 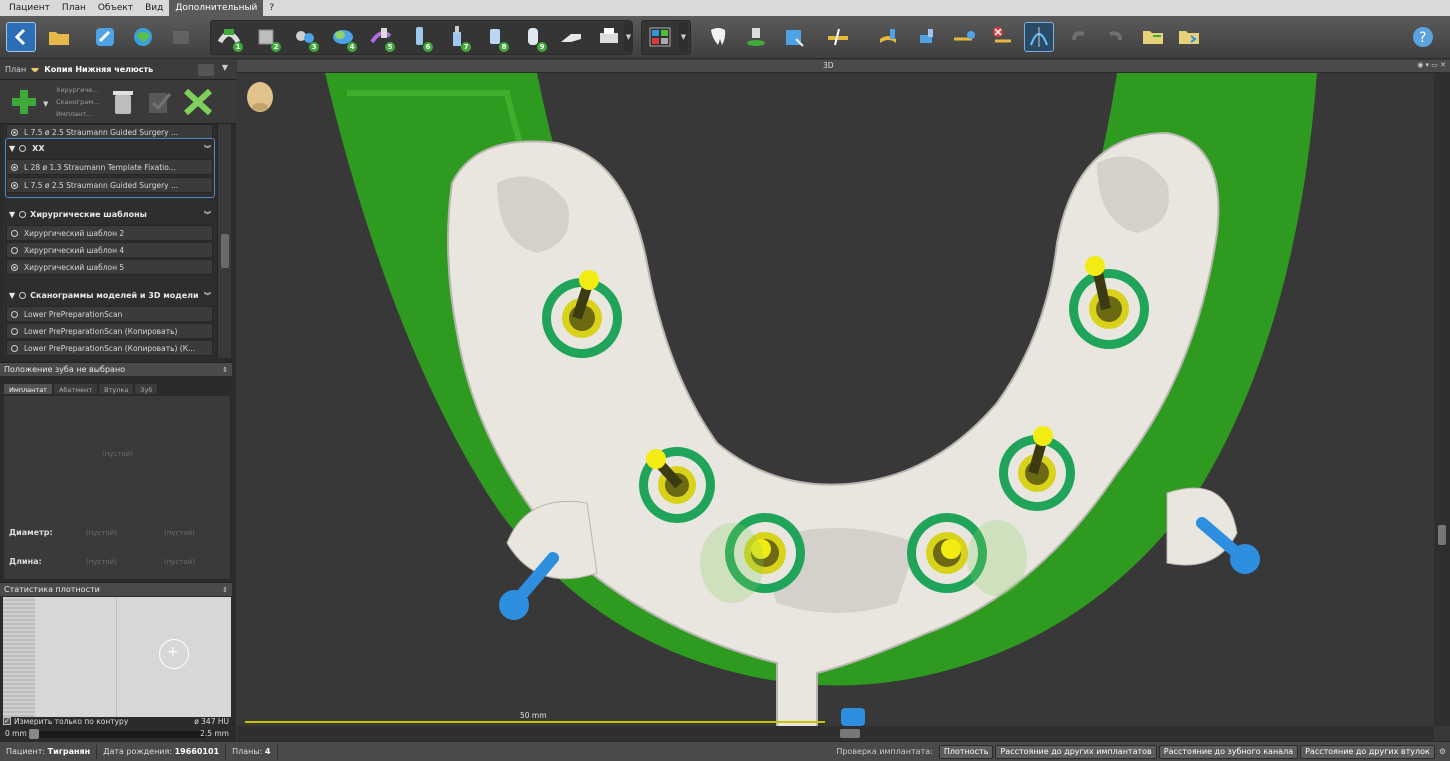 What do you see at coordinates (628, 37) in the screenshot?
I see `print-dropdown: ▼` at bounding box center [628, 37].